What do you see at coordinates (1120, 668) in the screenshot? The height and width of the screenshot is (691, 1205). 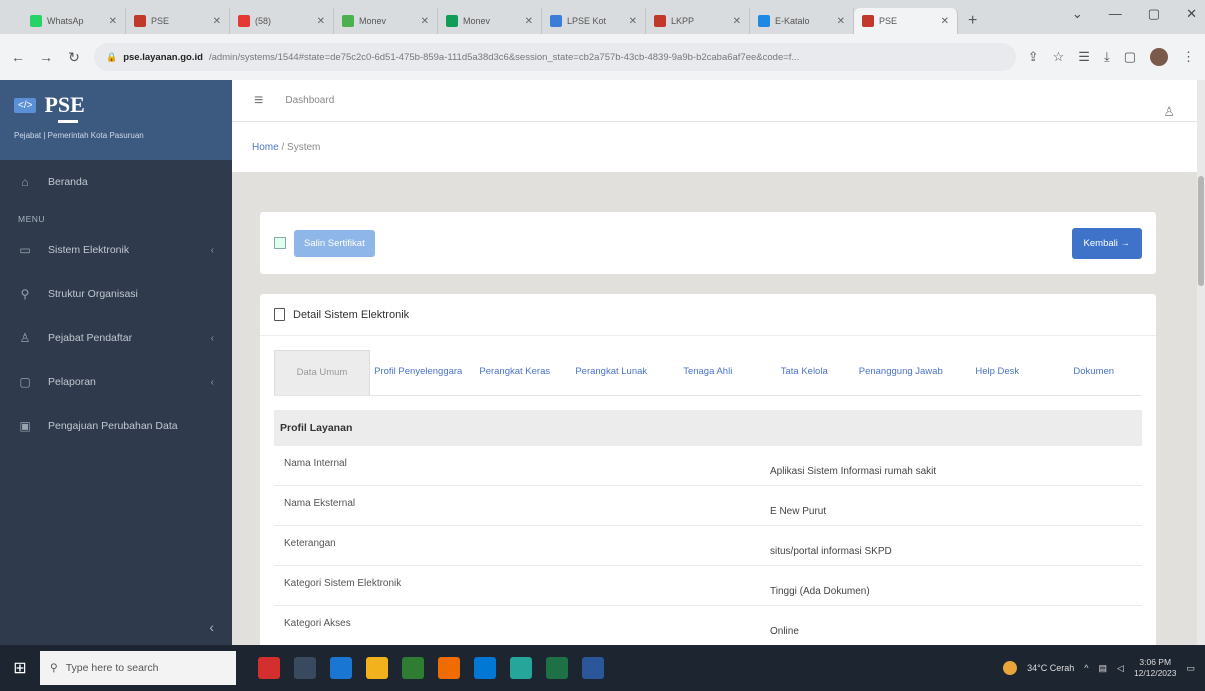 I see `volume-icon: ◁` at bounding box center [1120, 668].